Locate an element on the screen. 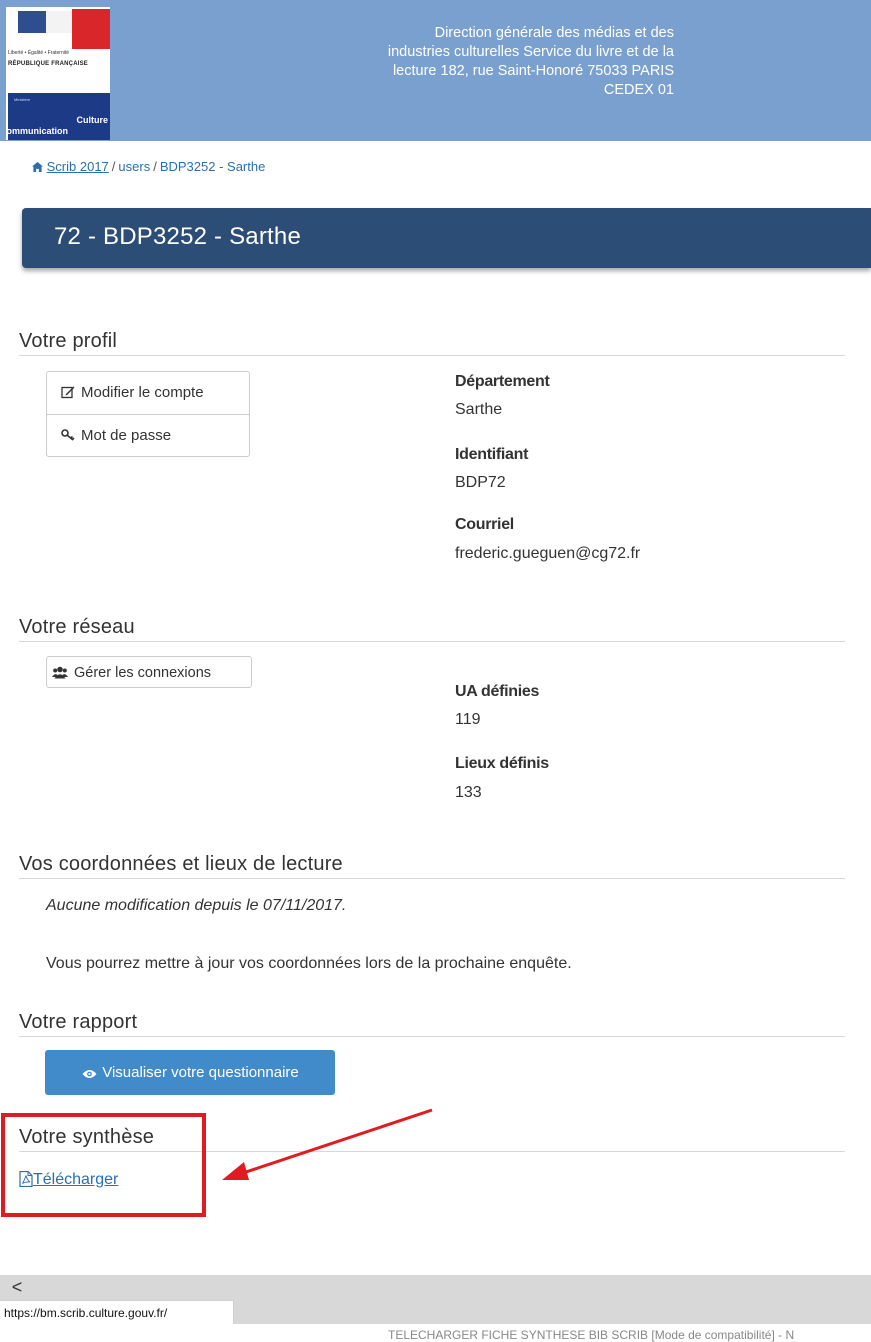 This screenshot has height=1342, width=871. department-value: Sarthe is located at coordinates (479, 409).